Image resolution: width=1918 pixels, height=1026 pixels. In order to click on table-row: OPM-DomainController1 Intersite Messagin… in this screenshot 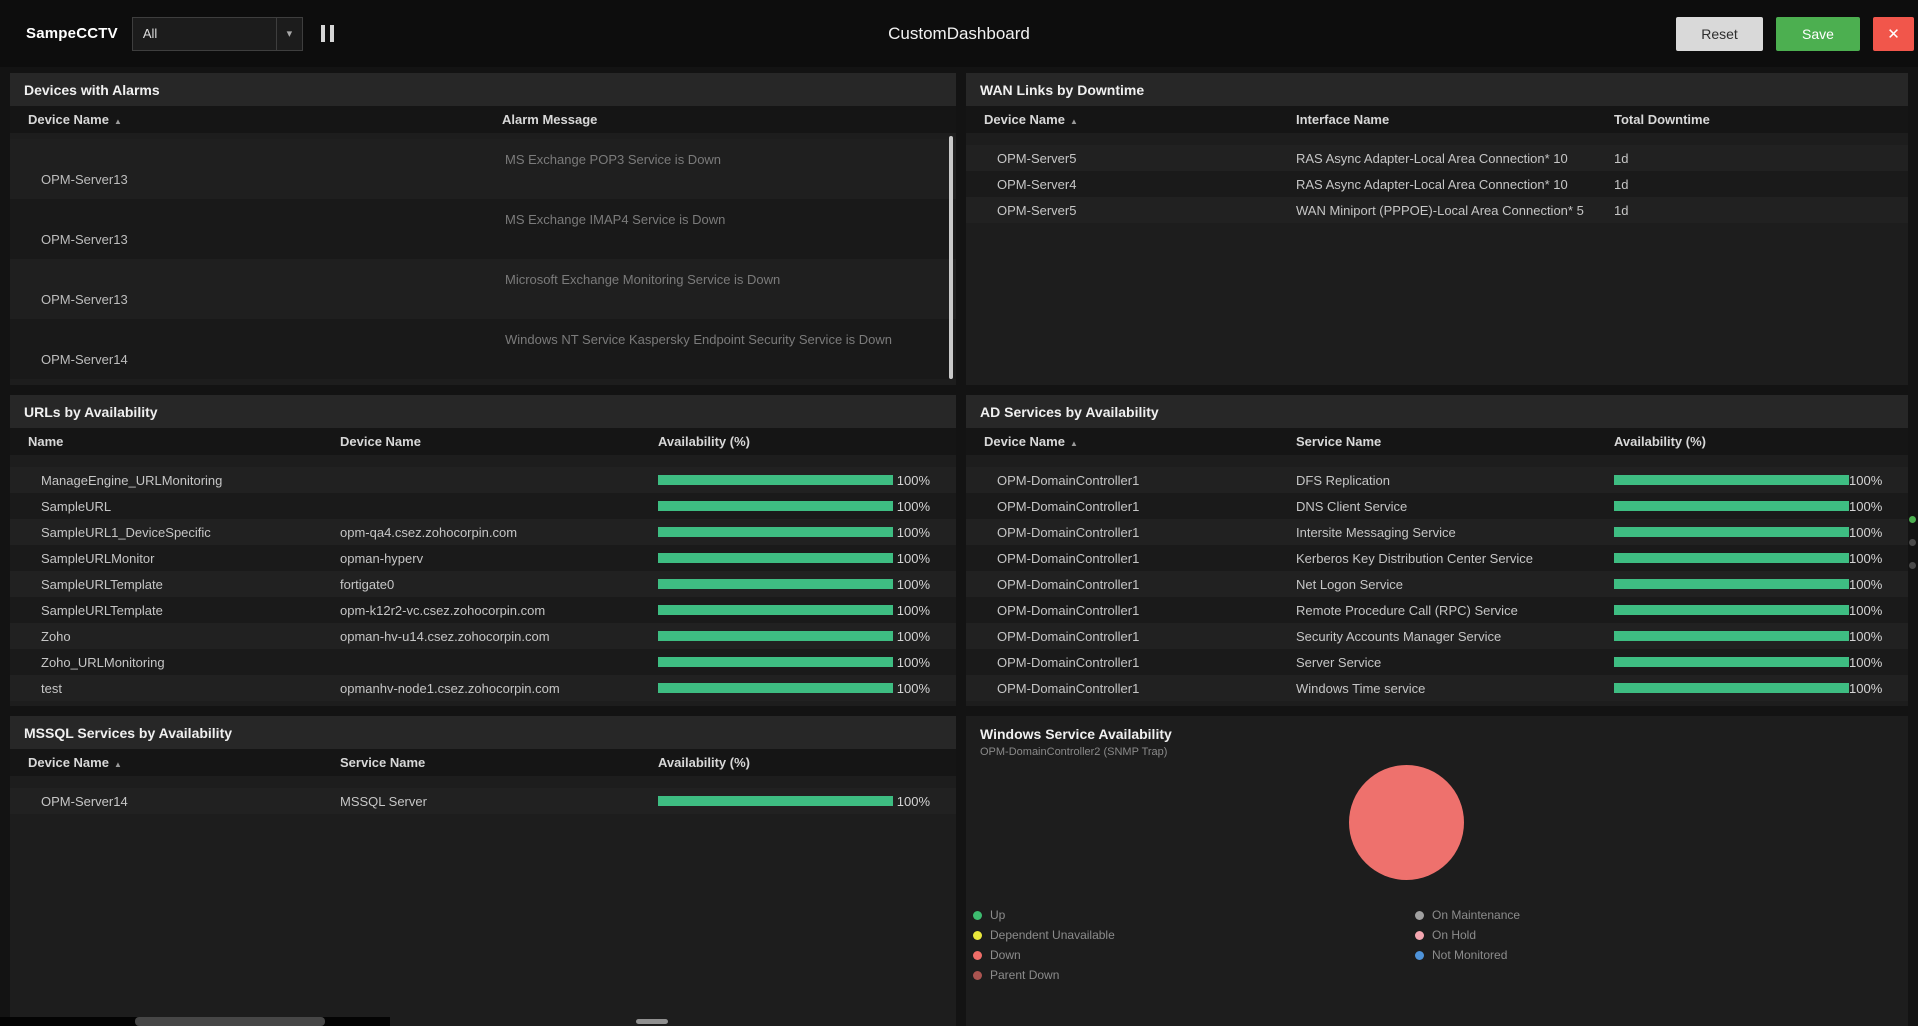, I will do `click(1437, 532)`.